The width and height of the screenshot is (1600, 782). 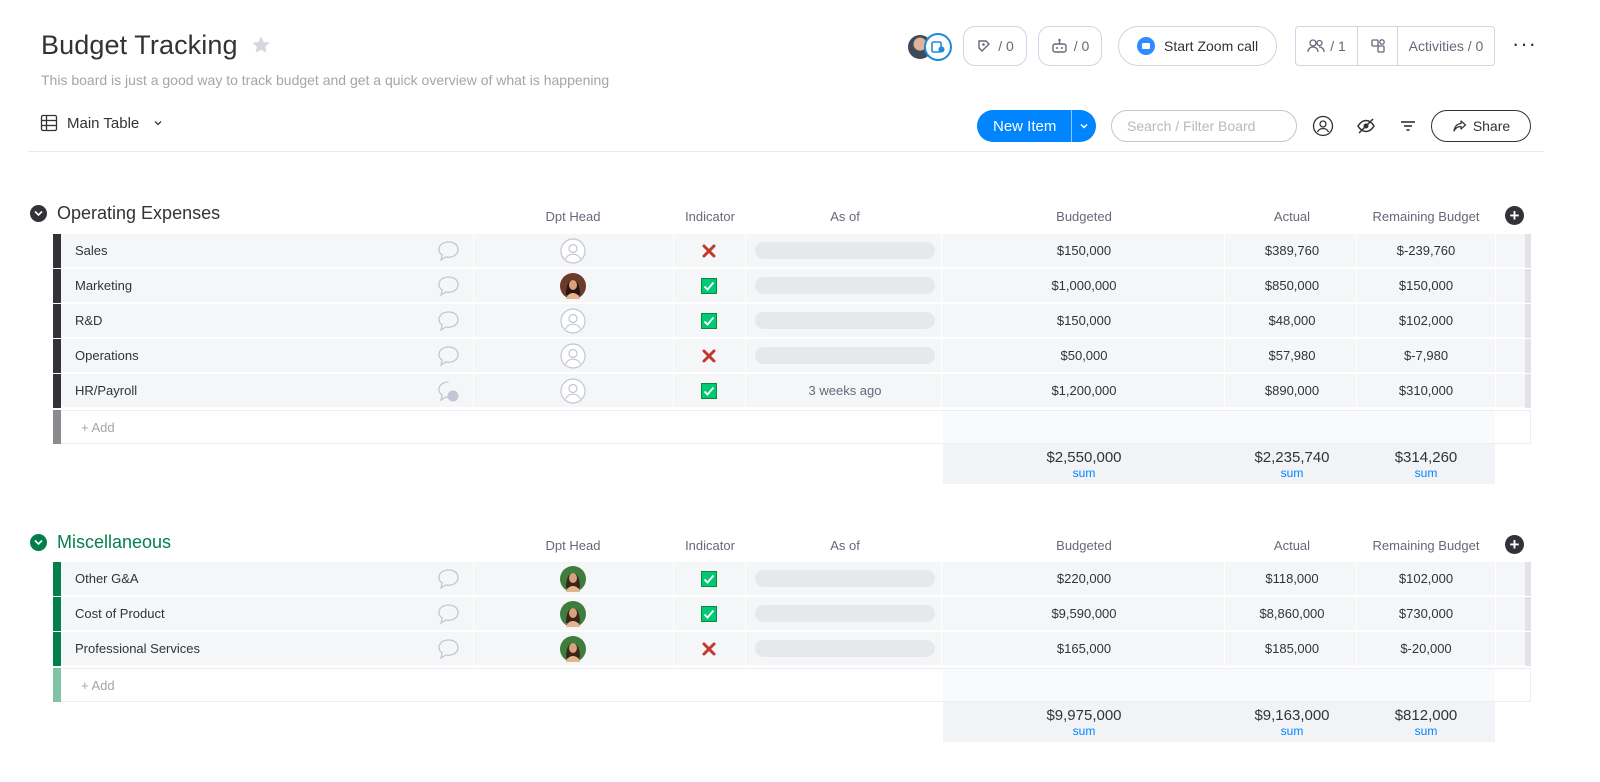 I want to click on table-row: Marketing $1,000,000 $850,000 $150,000, so click(x=792, y=286).